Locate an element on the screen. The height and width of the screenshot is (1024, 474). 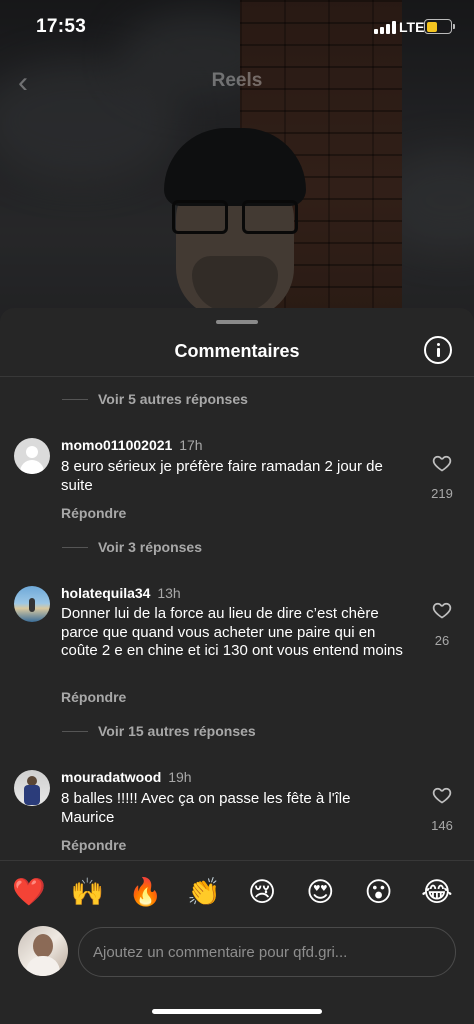
reaction-raised-hands-emoji: 🙌 is located at coordinates (87, 893).